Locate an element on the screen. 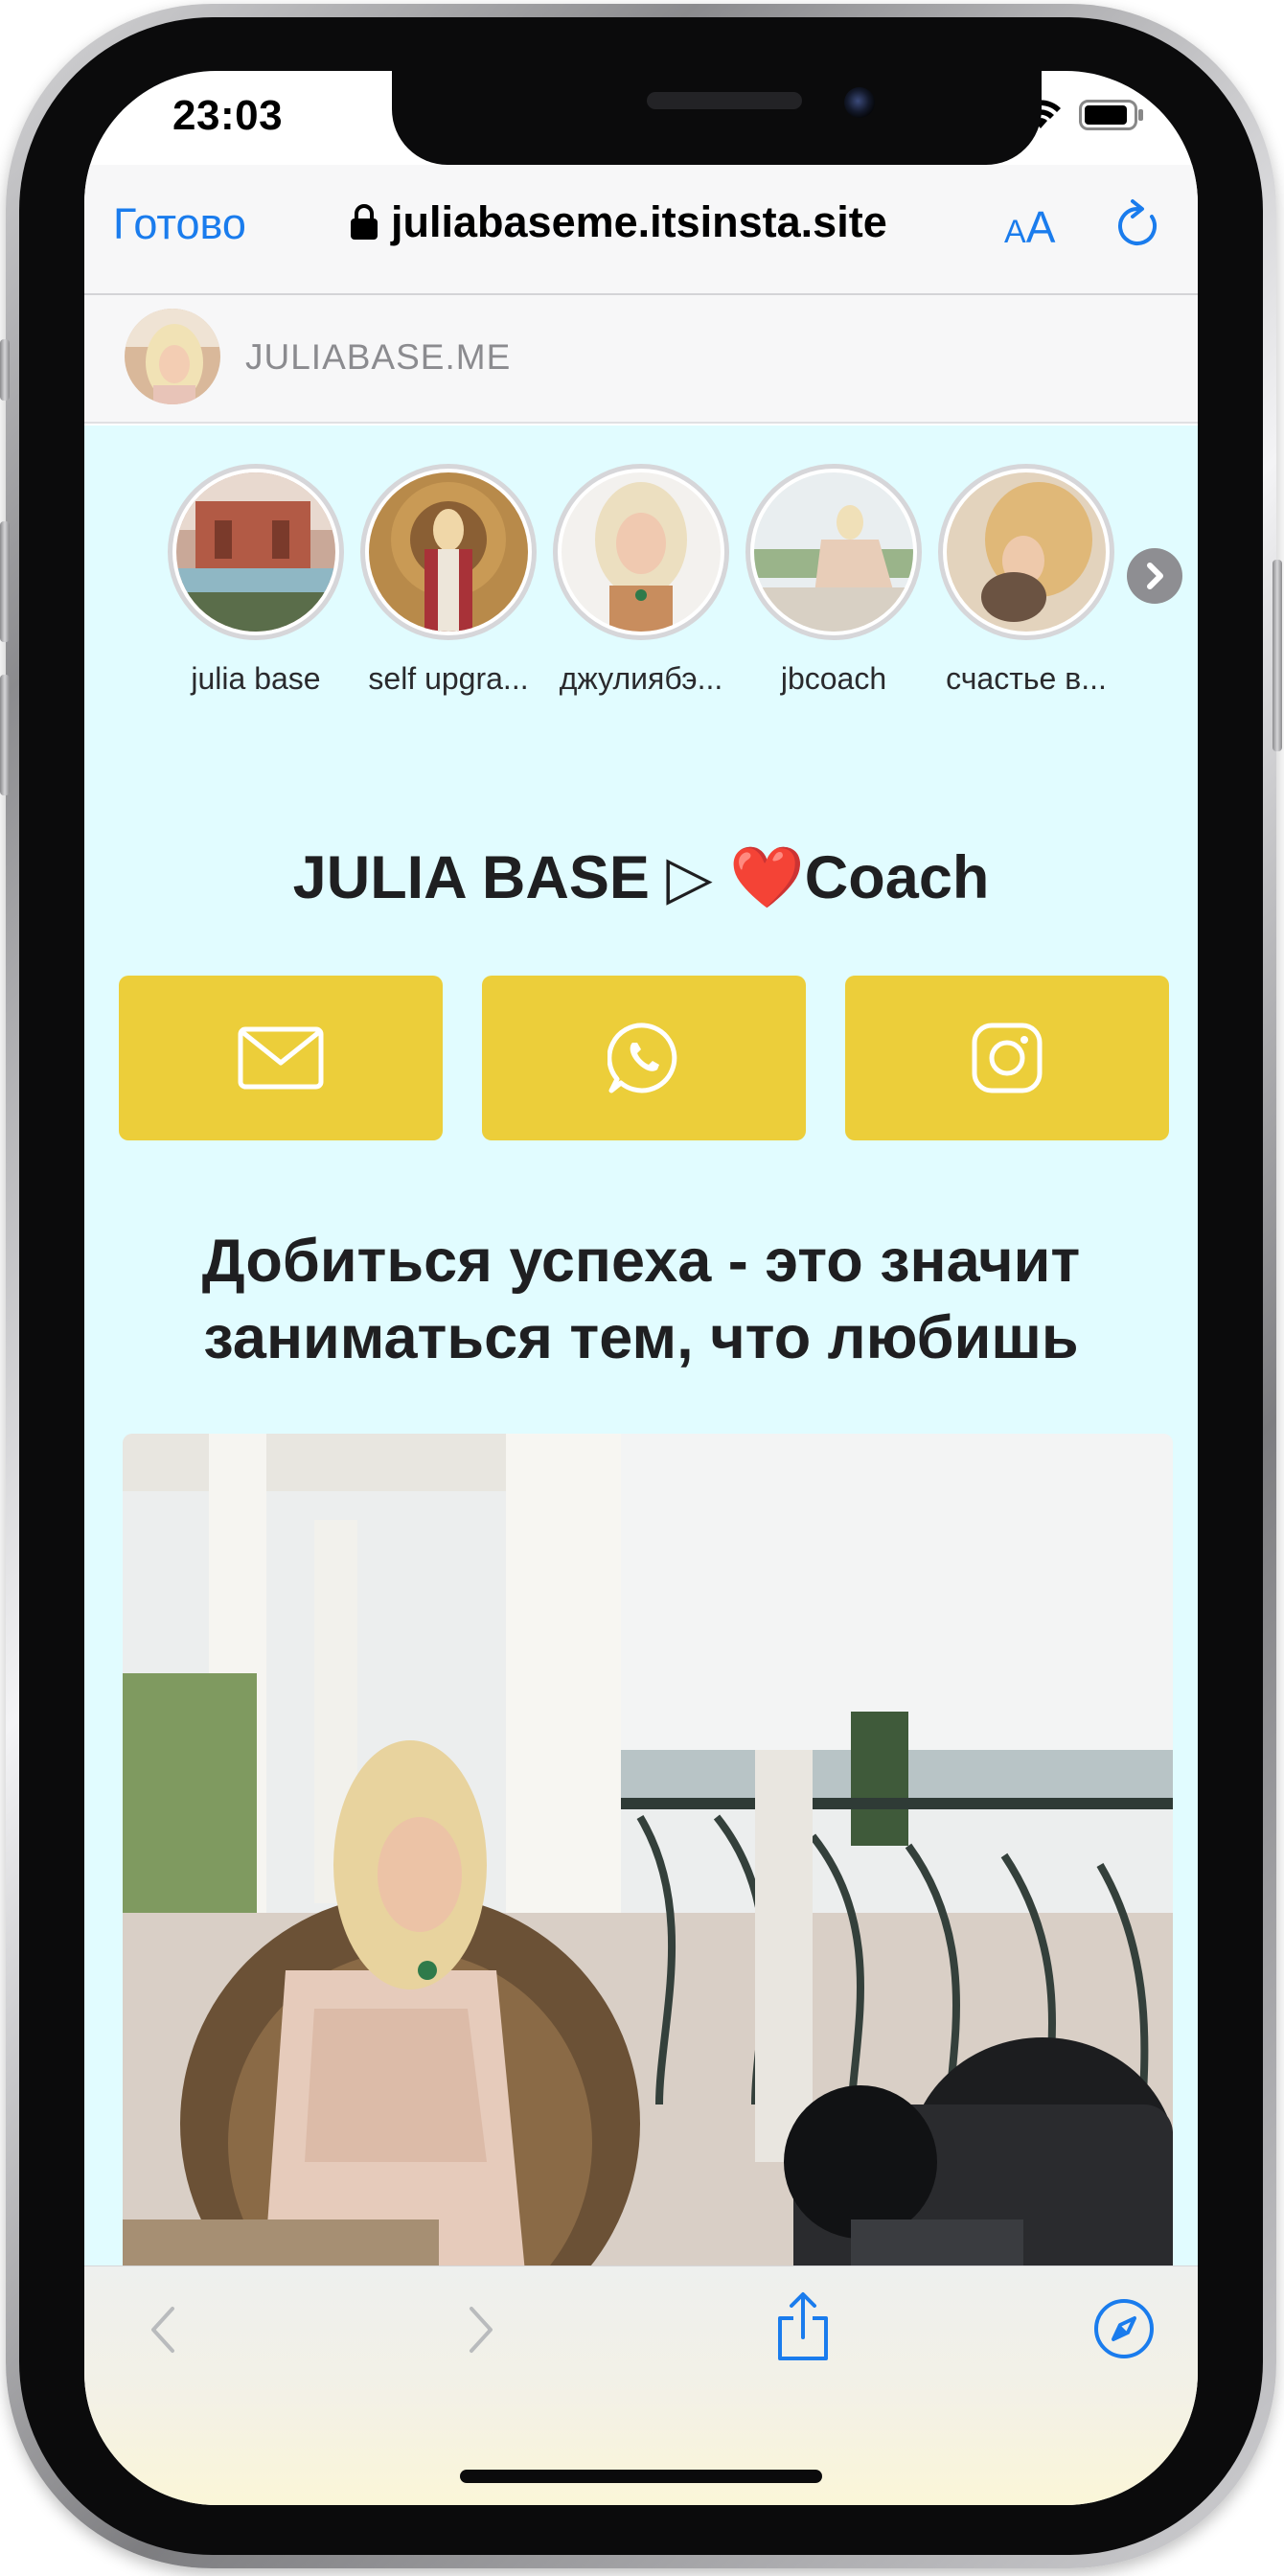  stories-next-button is located at coordinates (1154, 576).